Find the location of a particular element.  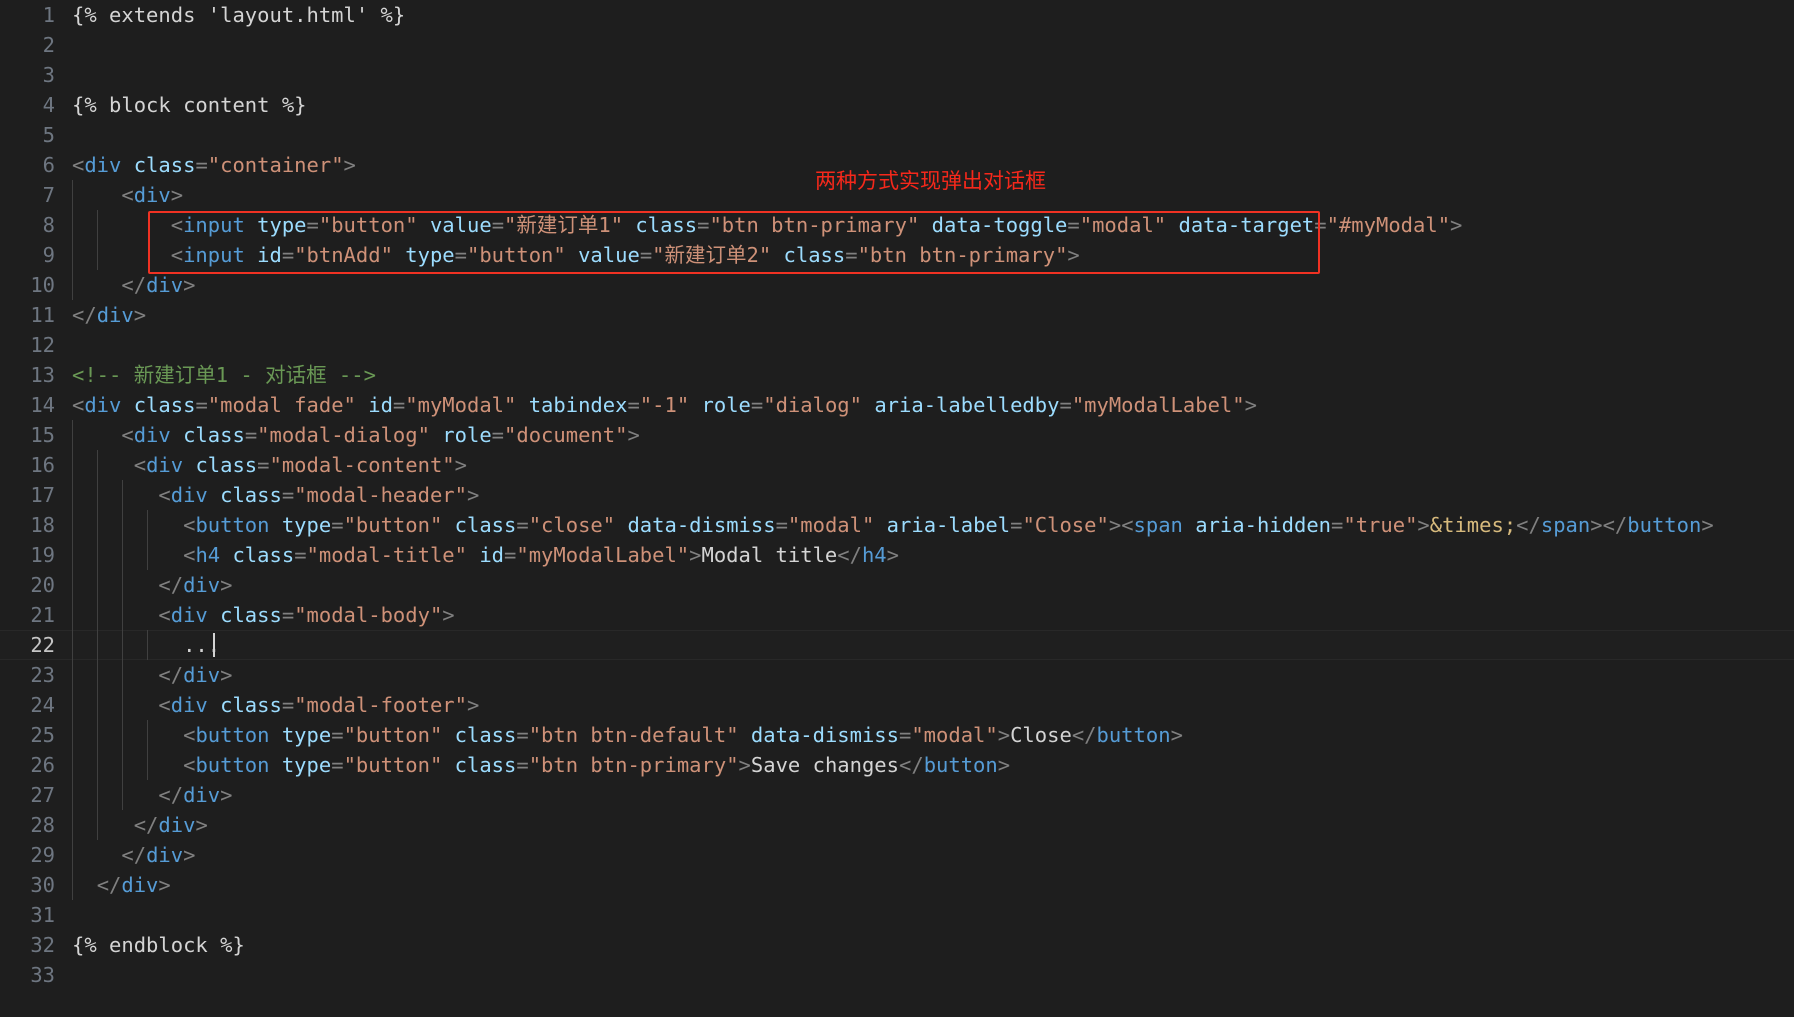

line-number: 30 is located at coordinates (42, 885).